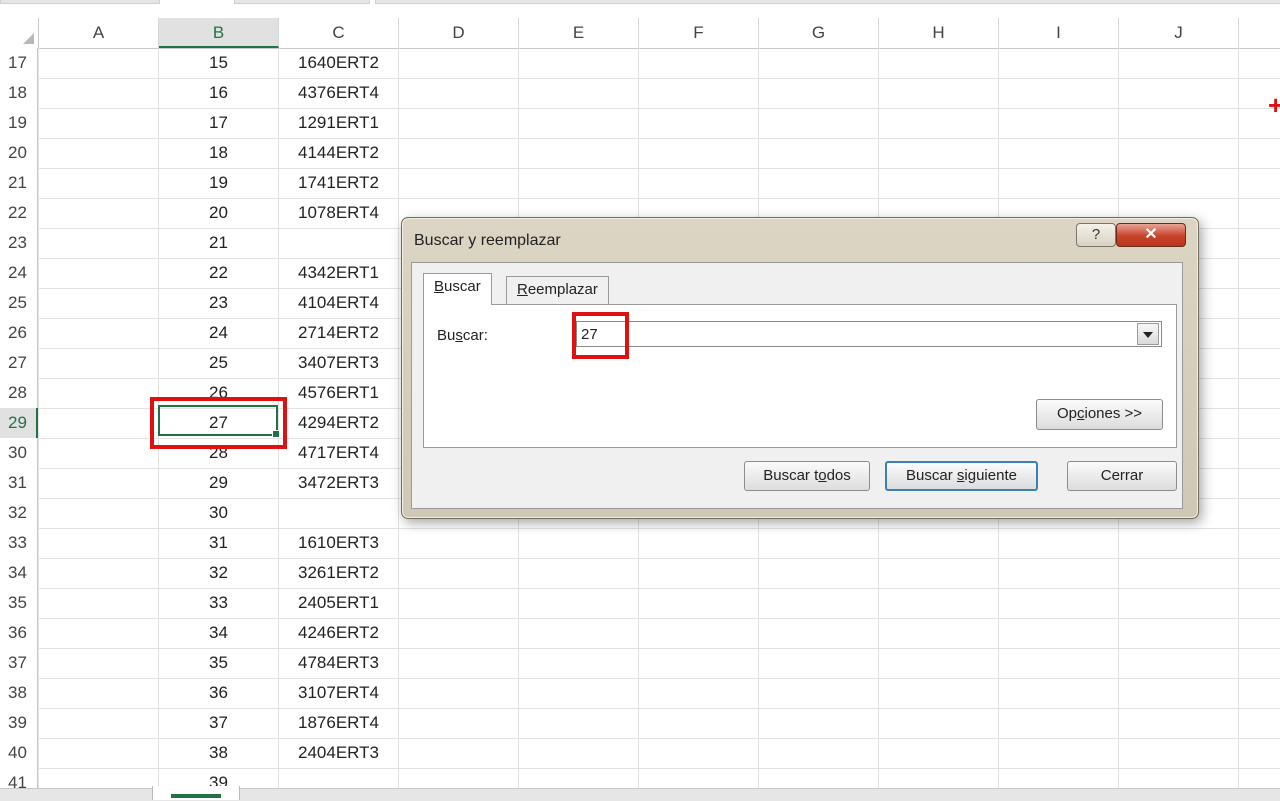  I want to click on cell-b: 30, so click(218, 513).